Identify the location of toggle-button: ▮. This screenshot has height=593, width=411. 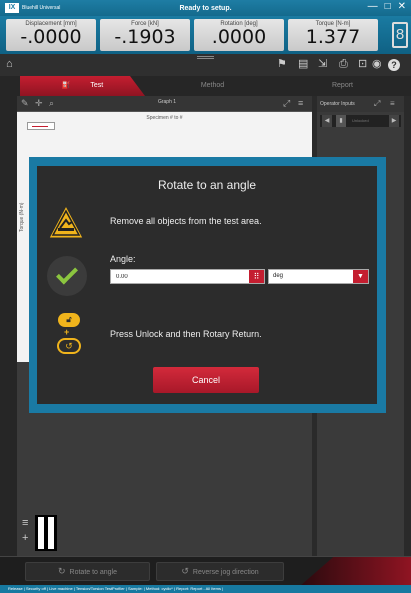
(341, 121).